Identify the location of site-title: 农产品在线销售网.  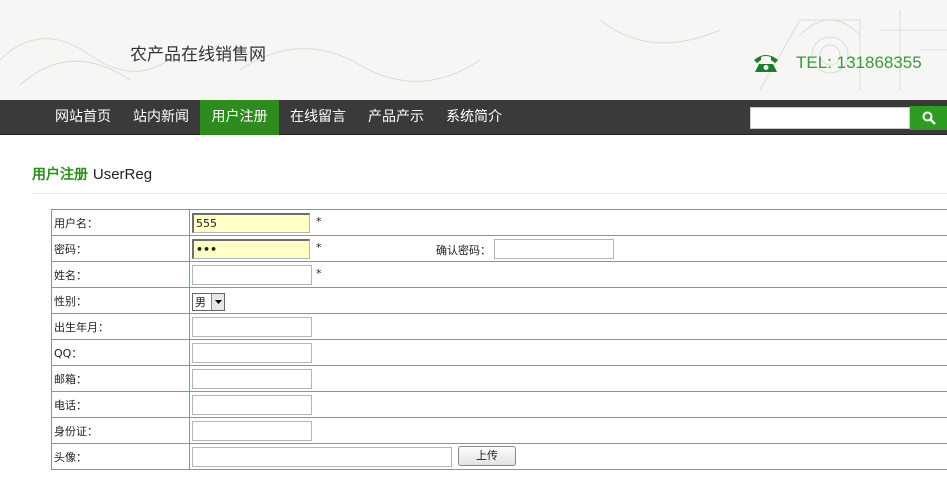
(198, 55).